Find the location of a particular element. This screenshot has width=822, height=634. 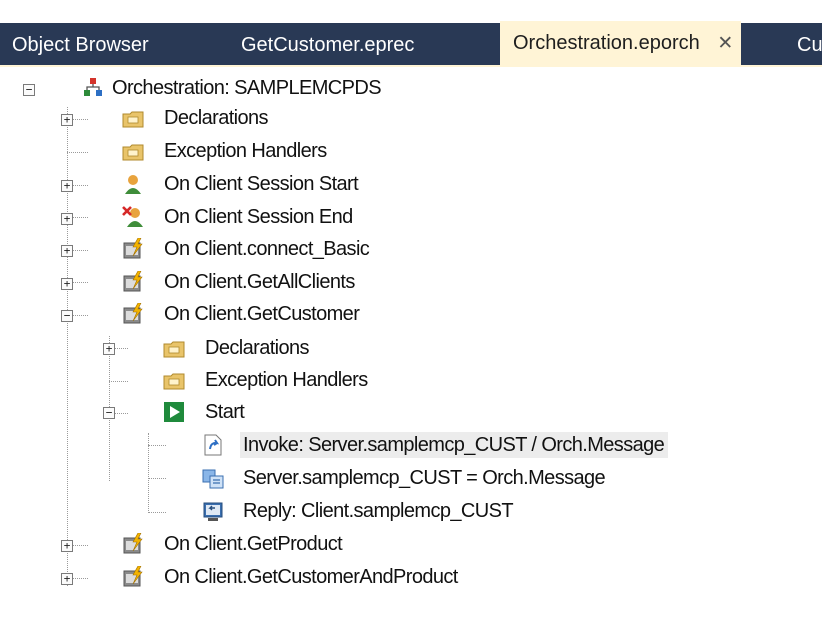

invoke-icon is located at coordinates (213, 445).